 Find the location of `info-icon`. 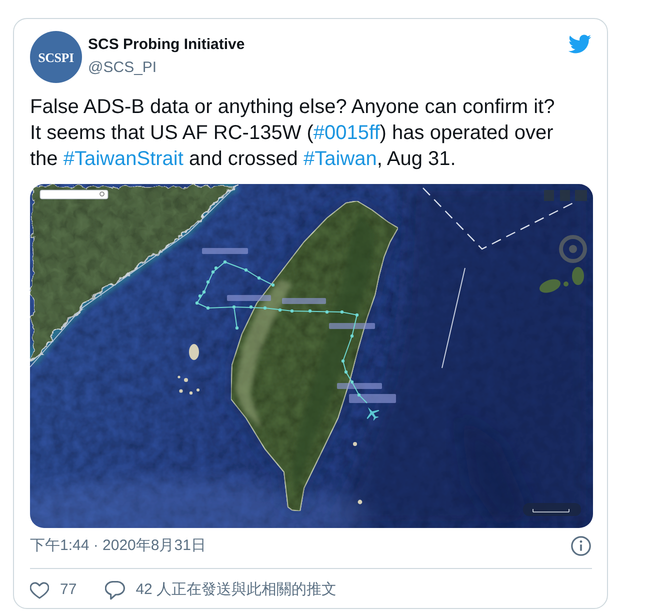

info-icon is located at coordinates (581, 546).